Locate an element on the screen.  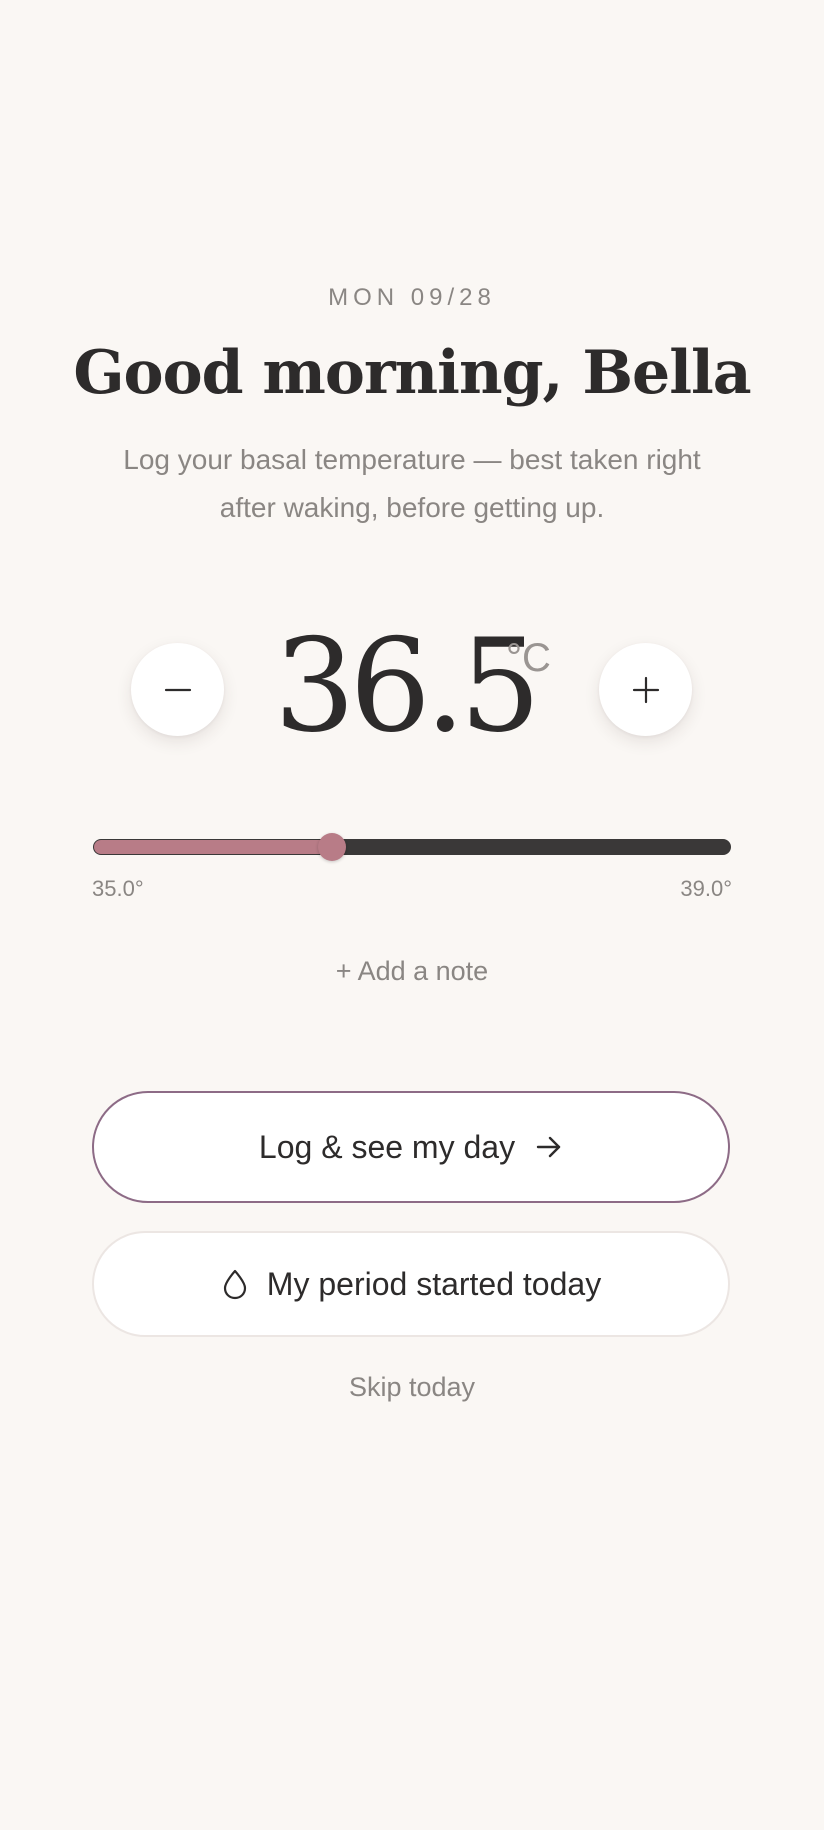
increment-button is located at coordinates (645, 689).